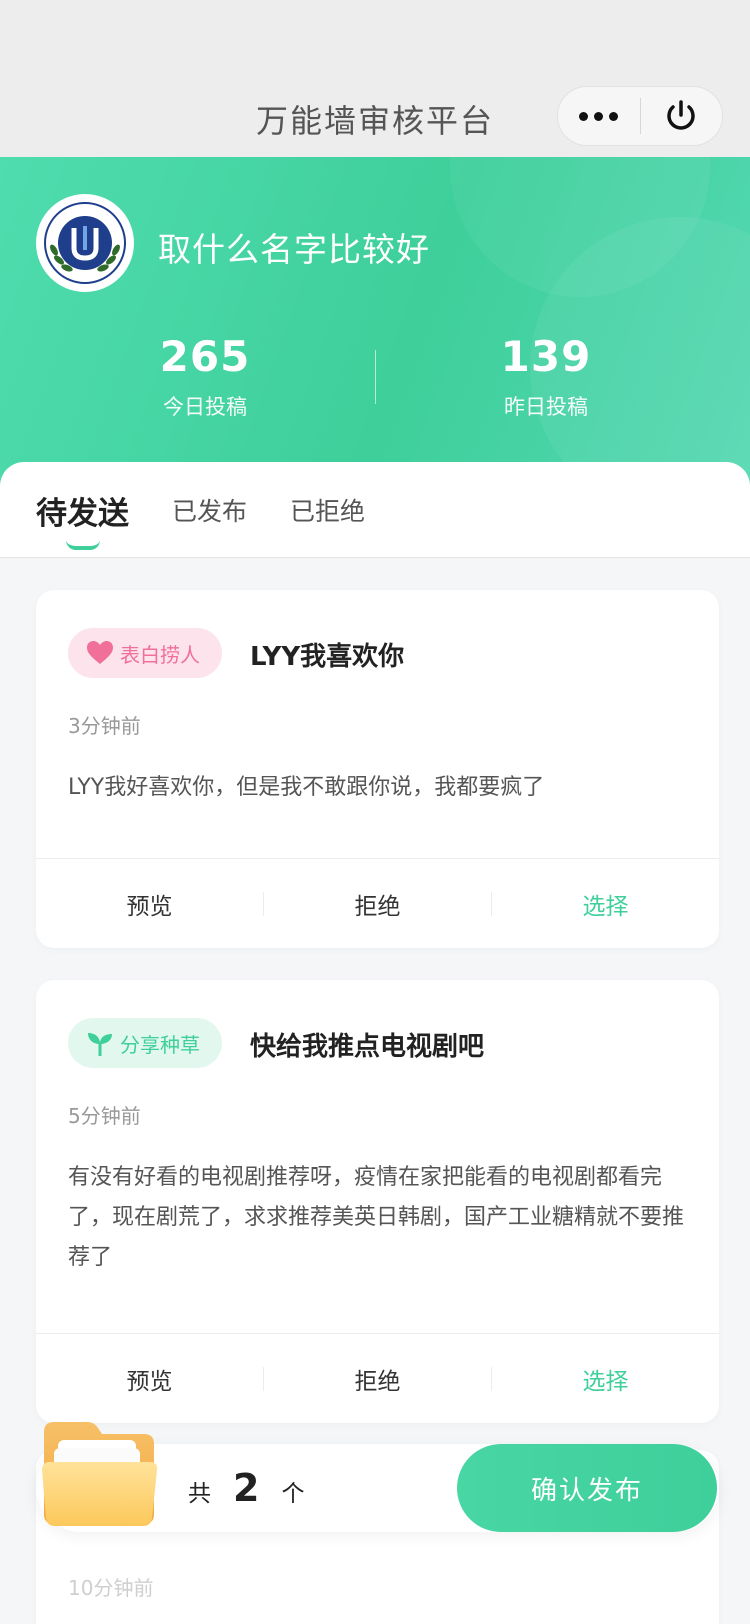 The image size is (750, 1624). I want to click on more-button, so click(599, 116).